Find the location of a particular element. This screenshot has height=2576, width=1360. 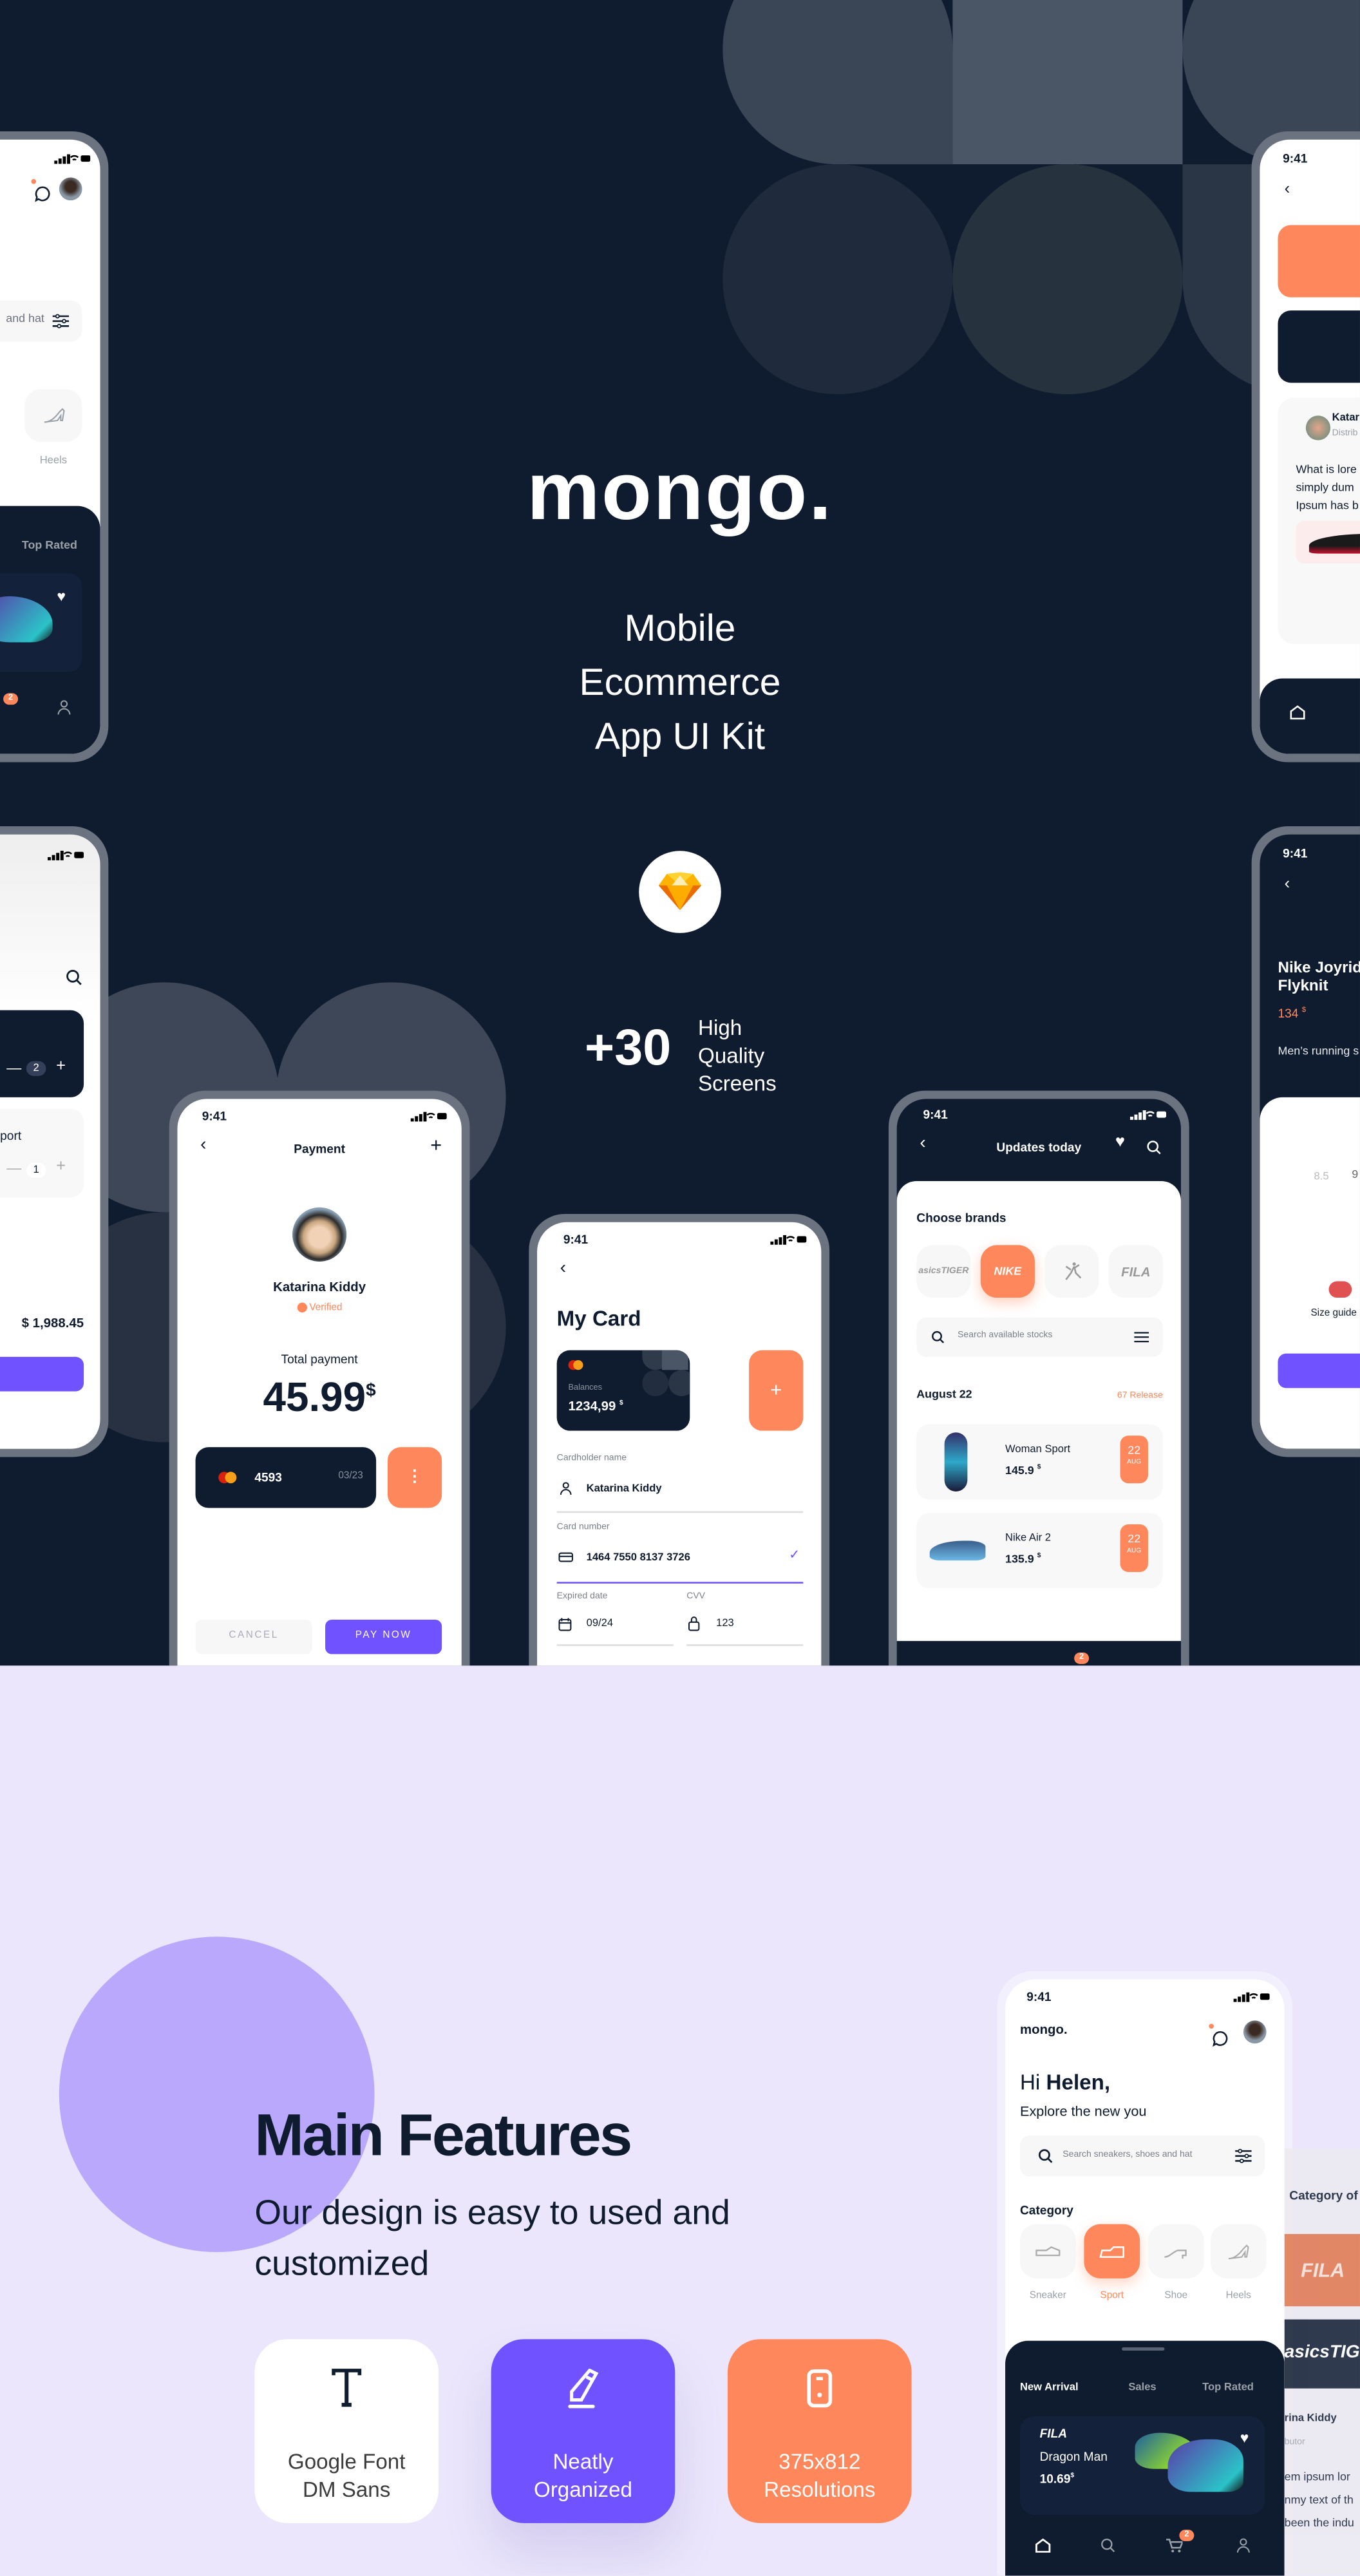

cancel-button: CANCEL is located at coordinates (253, 1636).